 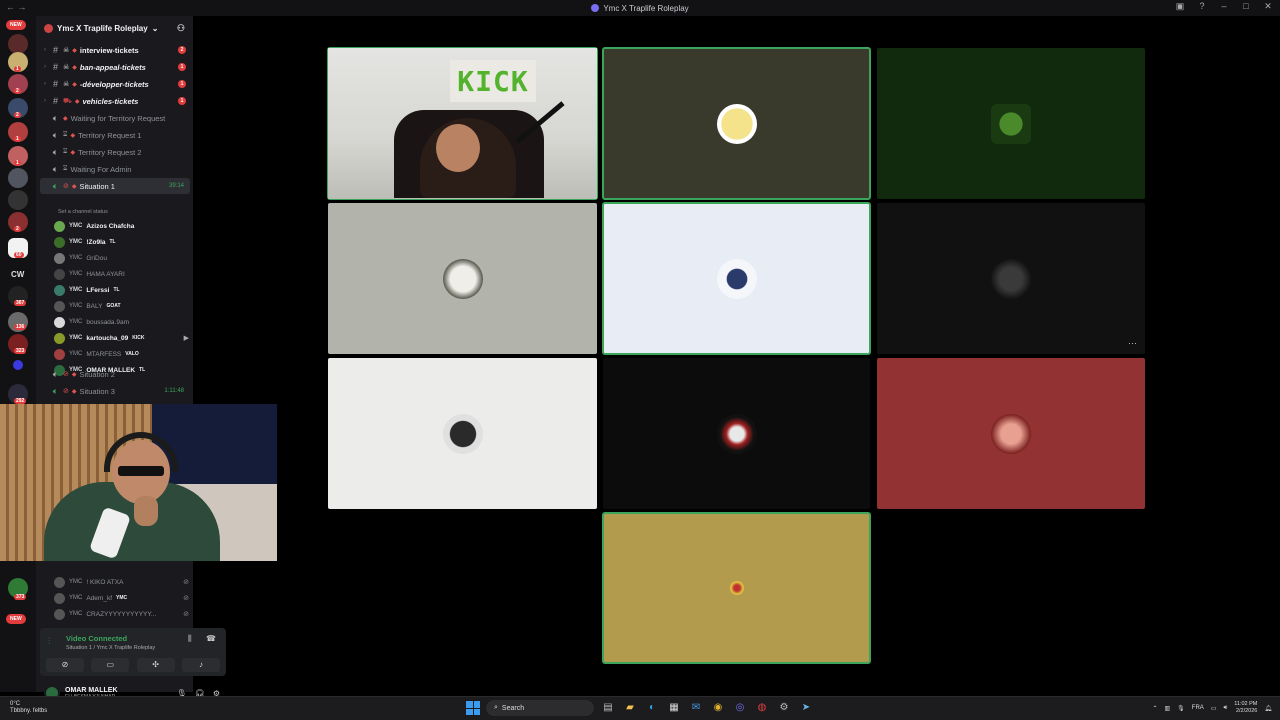 I want to click on window-title: Ymc X Traplife Roleplay, so click(x=640, y=8).